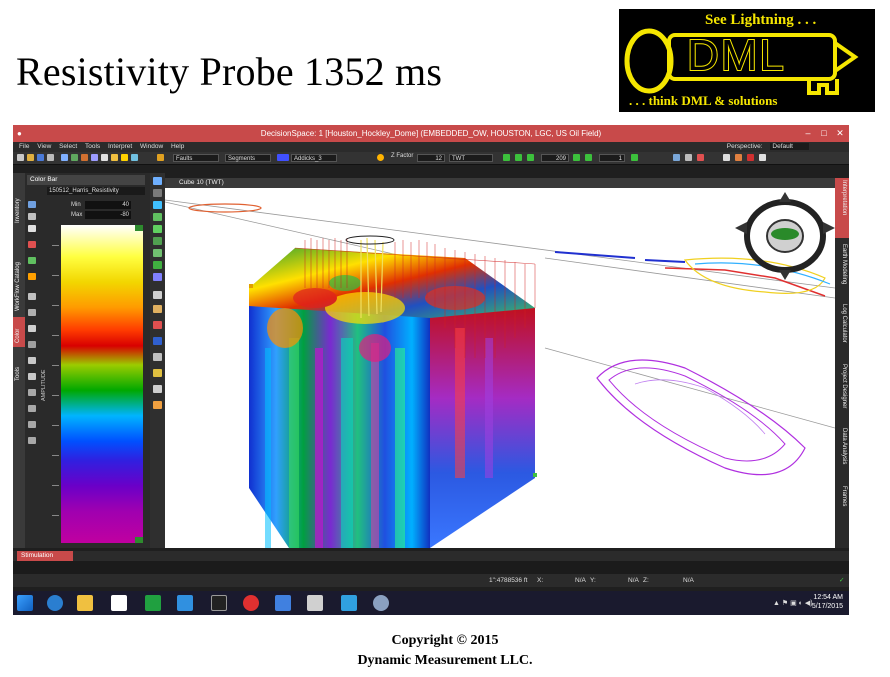  Describe the element at coordinates (157, 265) in the screenshot. I see `volume-tool-icon` at that location.